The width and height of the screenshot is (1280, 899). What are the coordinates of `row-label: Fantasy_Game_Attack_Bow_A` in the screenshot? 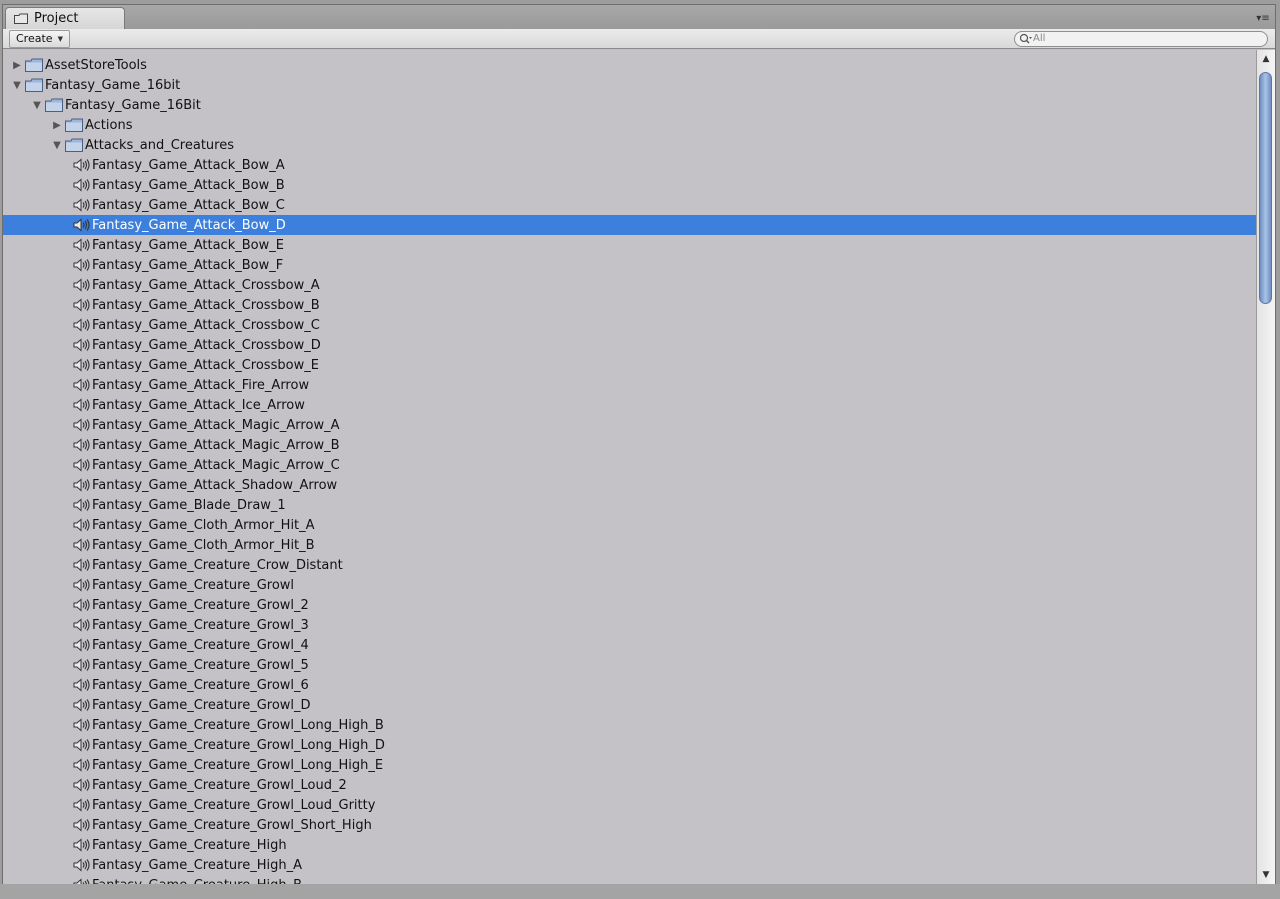 It's located at (188, 165).